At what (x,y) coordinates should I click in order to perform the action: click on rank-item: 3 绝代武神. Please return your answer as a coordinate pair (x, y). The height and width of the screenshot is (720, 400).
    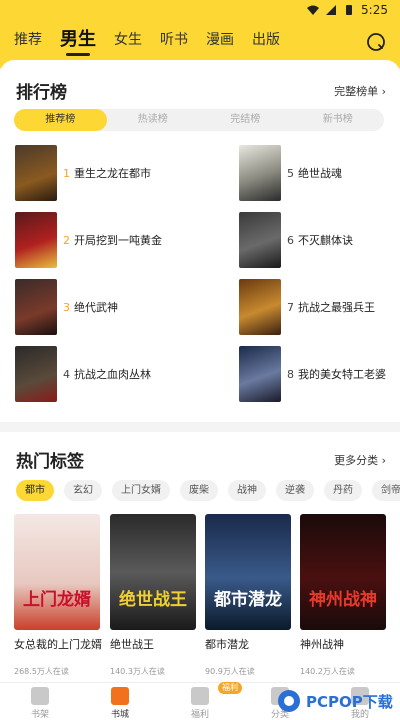
    Looking at the image, I should click on (105, 307).